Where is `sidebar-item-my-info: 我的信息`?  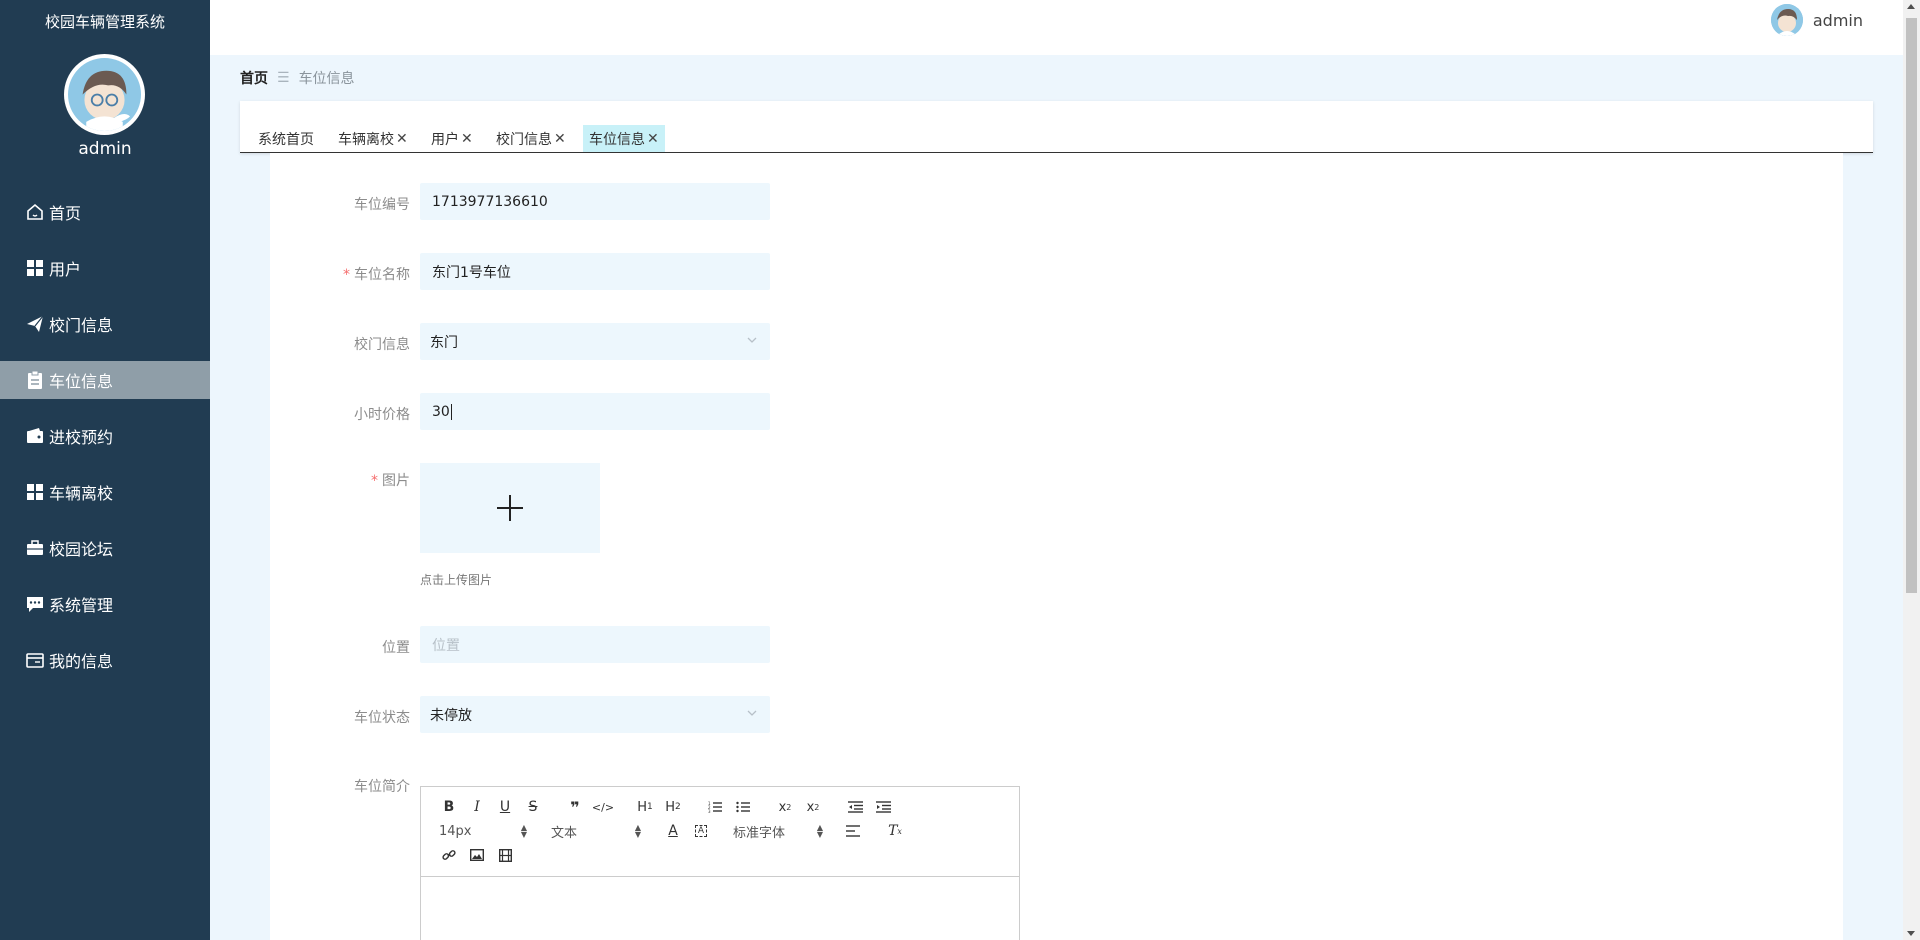
sidebar-item-my-info: 我的信息 is located at coordinates (105, 660).